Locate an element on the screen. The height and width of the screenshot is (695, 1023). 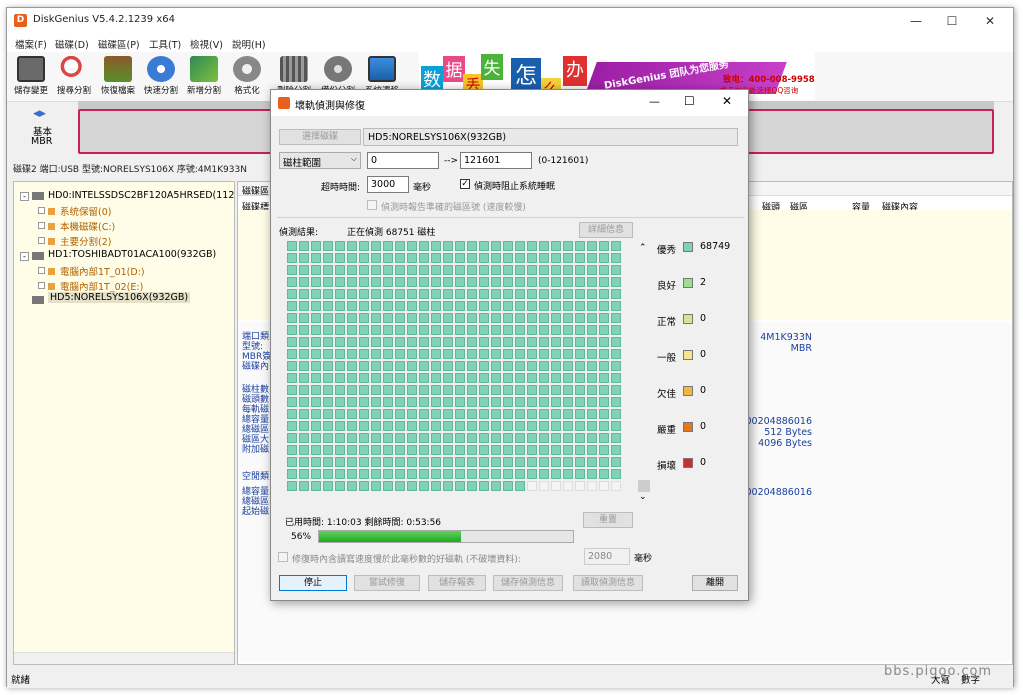
tree-hscrollbar is located at coordinates (124, 658).